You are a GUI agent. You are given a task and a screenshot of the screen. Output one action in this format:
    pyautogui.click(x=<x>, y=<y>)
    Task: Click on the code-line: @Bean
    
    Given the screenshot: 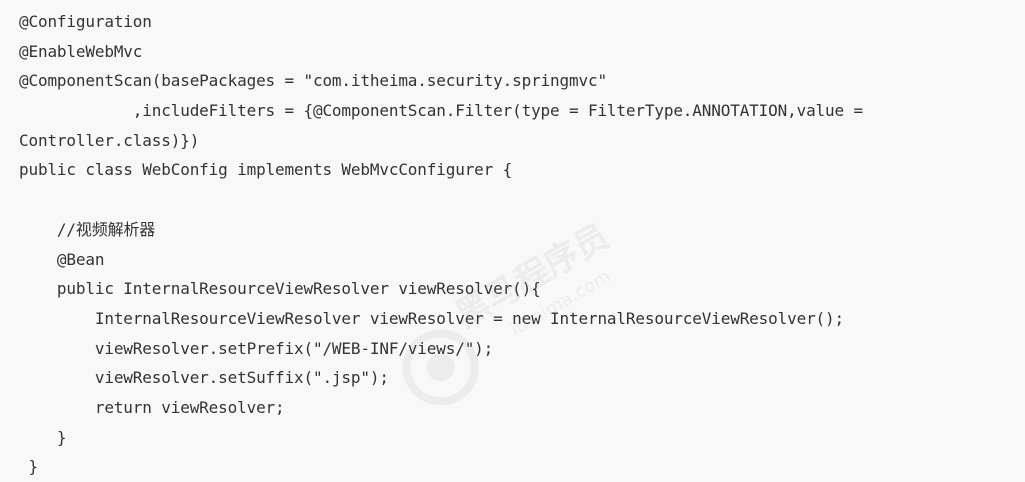 What is the action you would take?
    pyautogui.click(x=62, y=259)
    